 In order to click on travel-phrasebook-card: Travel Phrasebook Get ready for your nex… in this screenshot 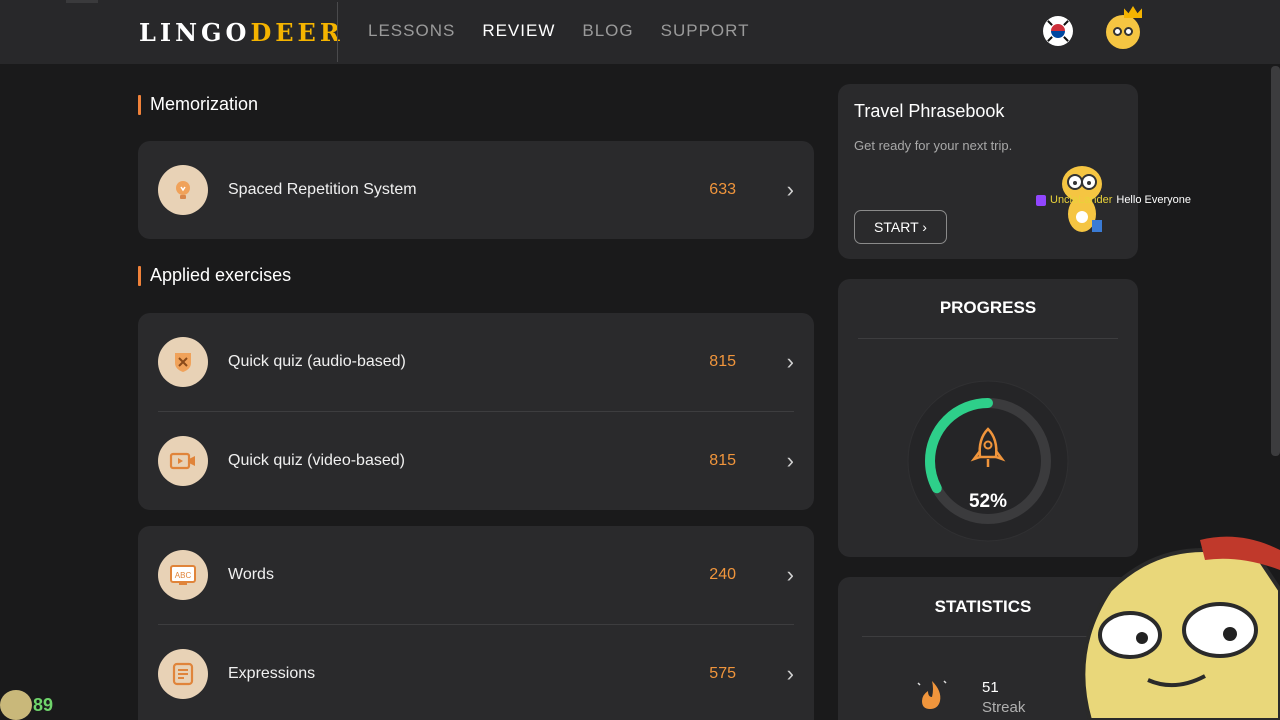, I will do `click(988, 171)`.